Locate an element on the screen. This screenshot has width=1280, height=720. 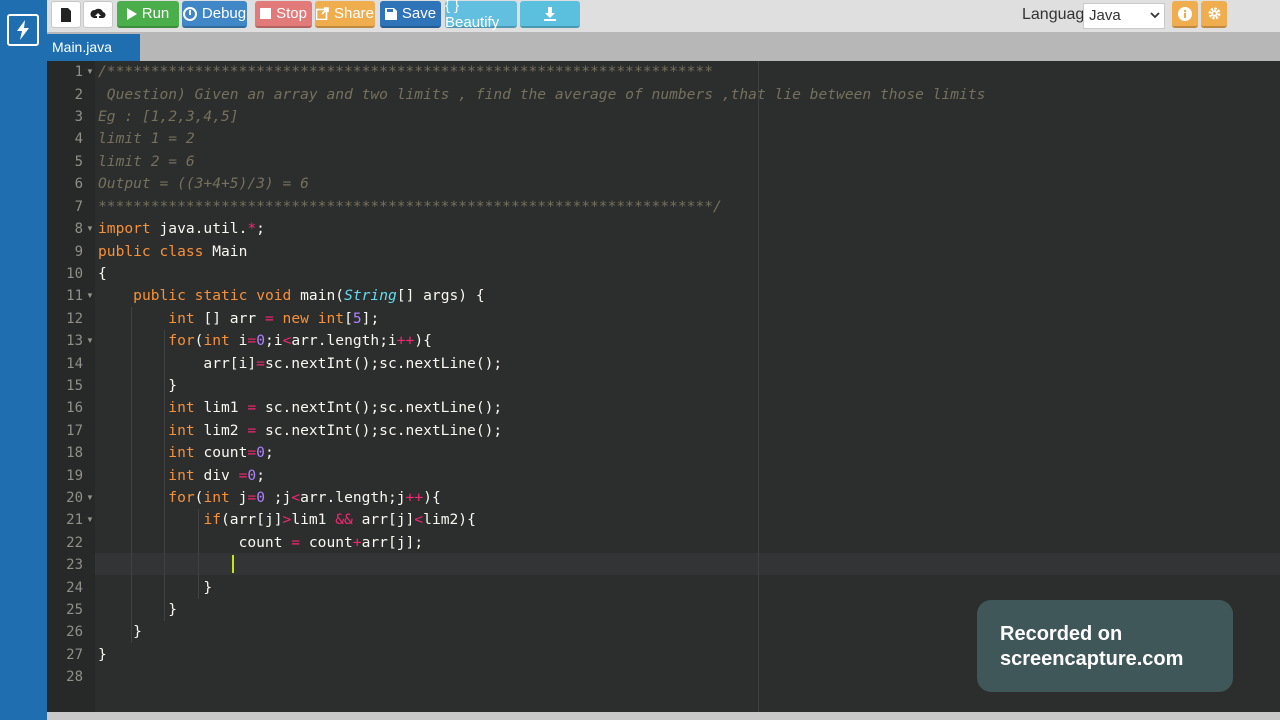
line-number: 21 is located at coordinates (74, 520).